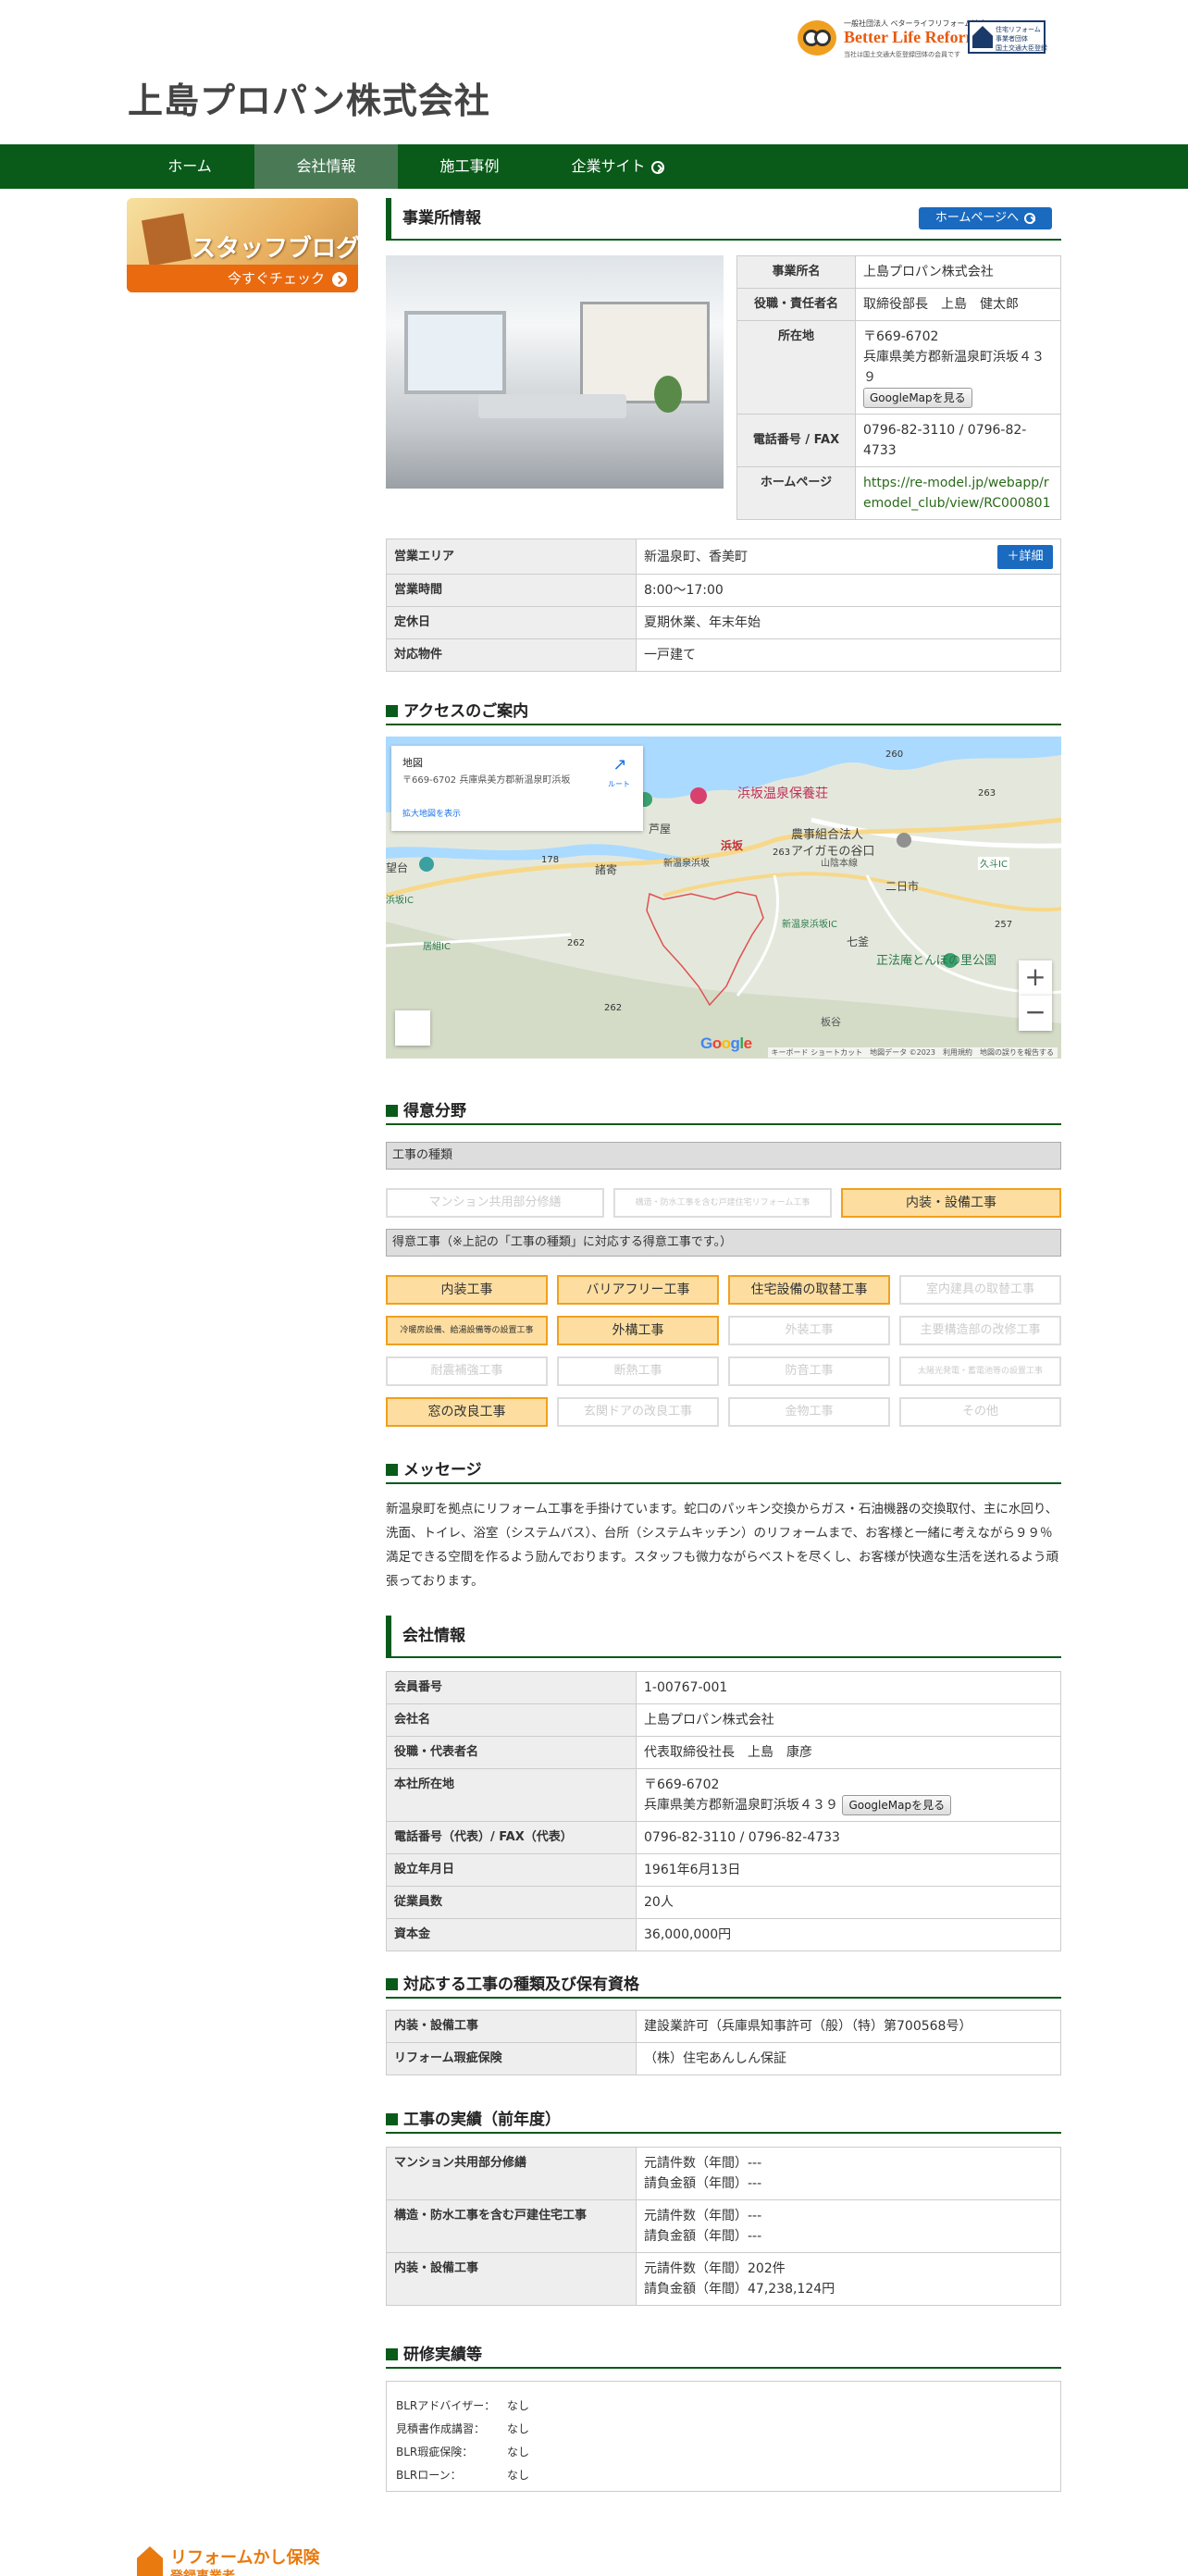  Describe the element at coordinates (512, 557) in the screenshot. I see `row-label: 営業エリア` at that location.